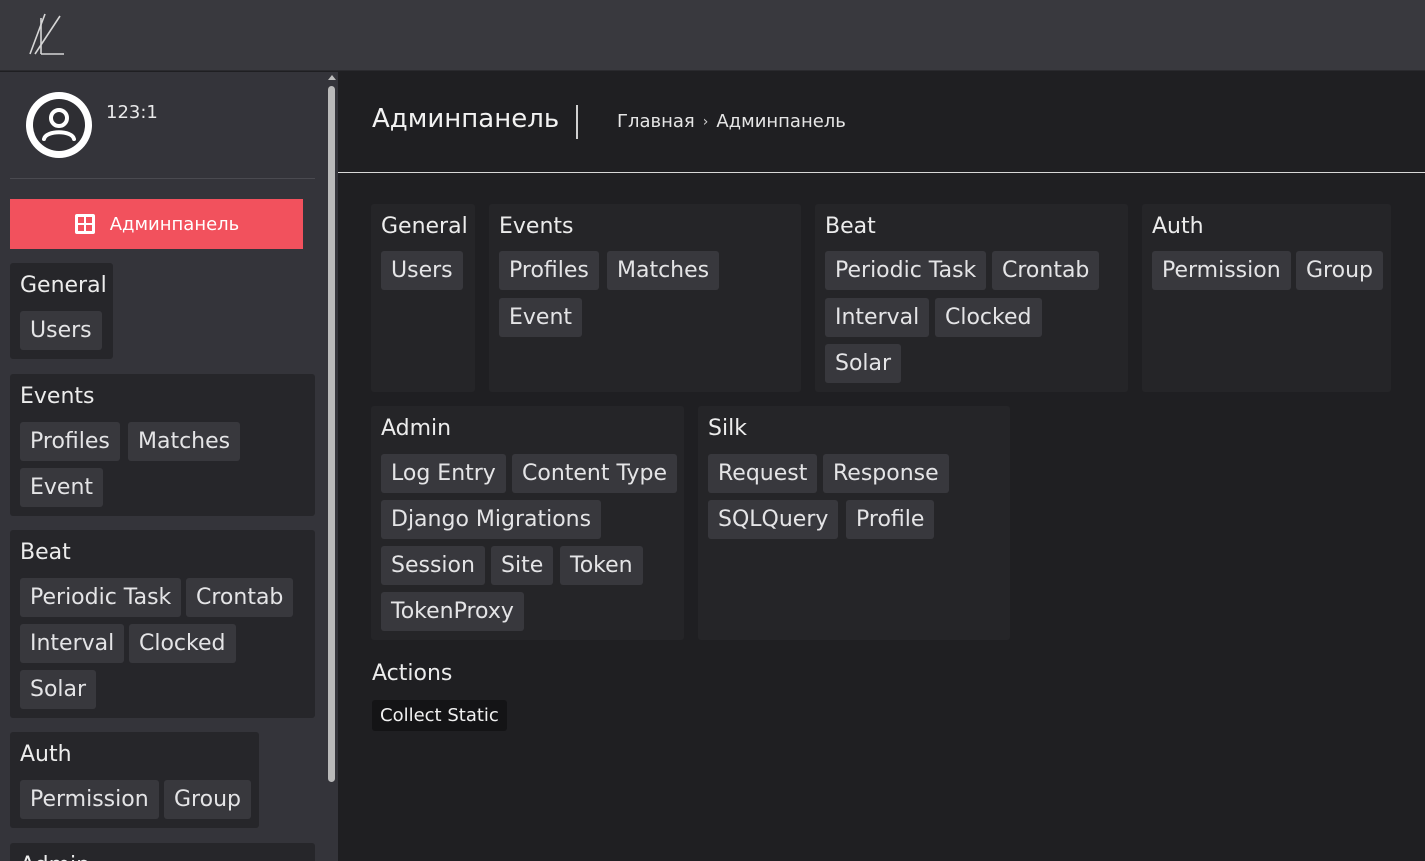 The width and height of the screenshot is (1425, 861). I want to click on sidebar-item-event: Event, so click(62, 487).